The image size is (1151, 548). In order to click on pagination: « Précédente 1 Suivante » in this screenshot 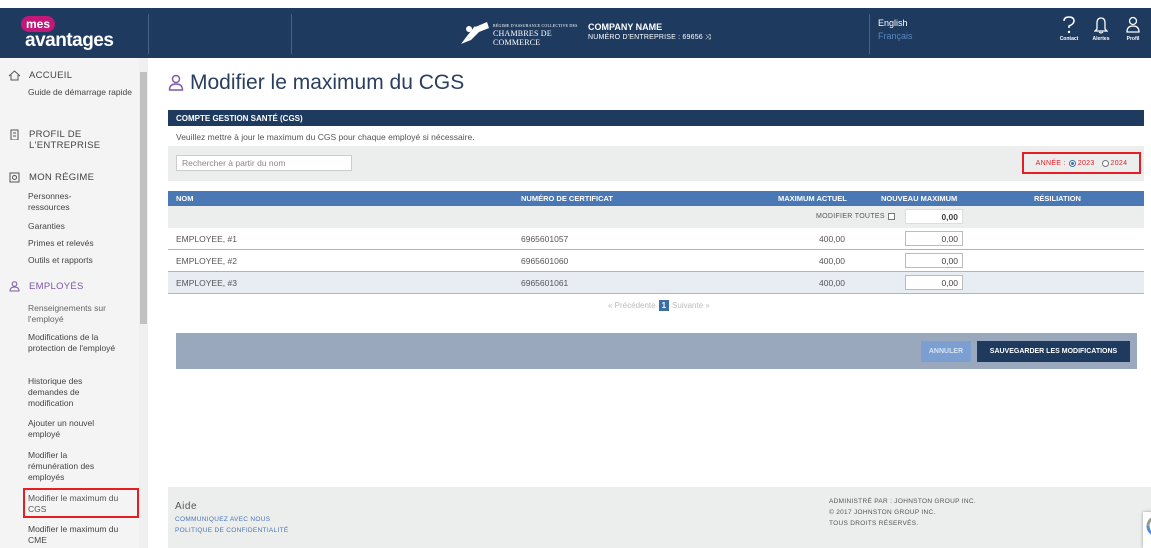, I will do `click(659, 305)`.